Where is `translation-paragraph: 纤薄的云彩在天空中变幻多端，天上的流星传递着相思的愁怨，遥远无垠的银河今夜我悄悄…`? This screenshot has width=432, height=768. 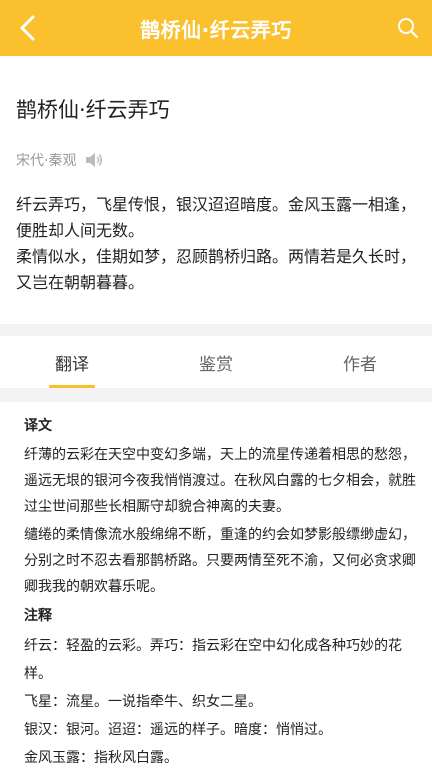
translation-paragraph: 纤薄的云彩在天空中变幻多端，天上的流星传递着相思的愁怨，遥远无垠的银河今夜我悄悄… is located at coordinates (220, 481).